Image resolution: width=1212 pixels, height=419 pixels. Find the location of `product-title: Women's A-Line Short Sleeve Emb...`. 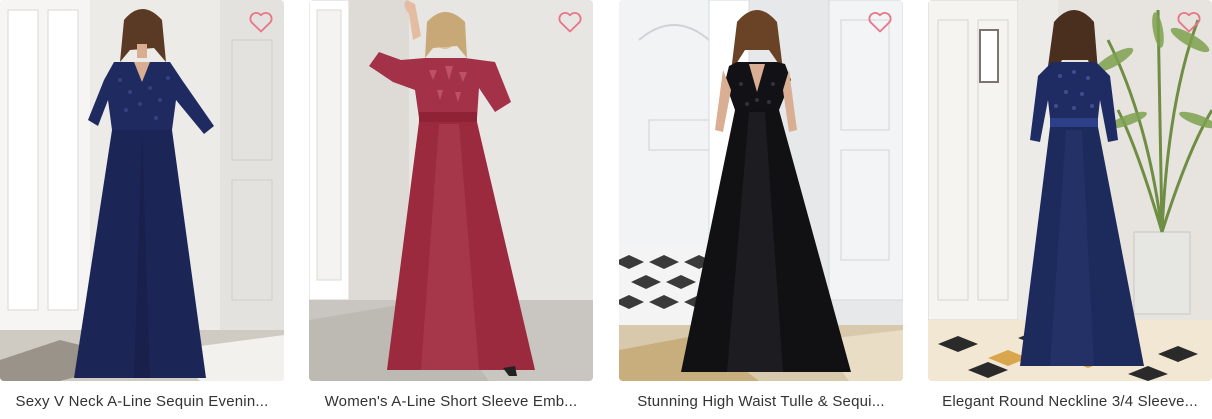

product-title: Women's A-Line Short Sleeve Emb... is located at coordinates (451, 402).